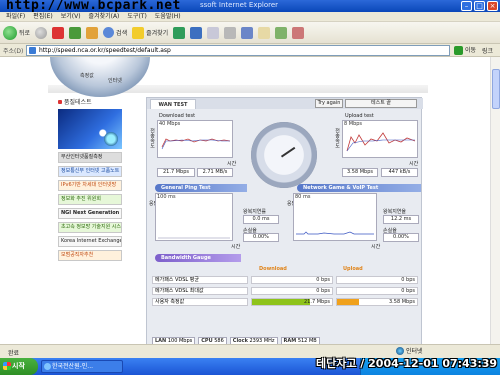  I want to click on ping-test-title: General Ping Test, so click(201, 188).